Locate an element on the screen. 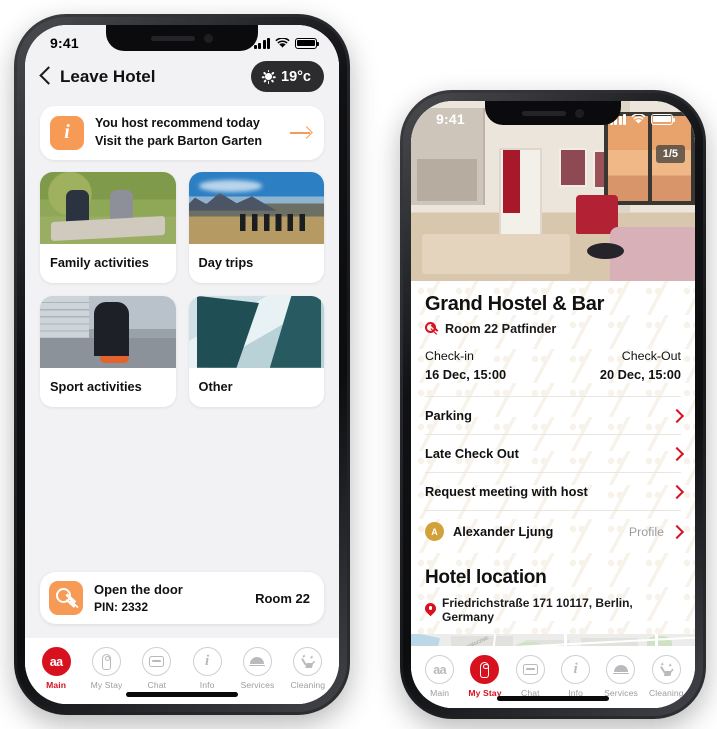 This screenshot has height=729, width=717. runner-photo is located at coordinates (108, 331).